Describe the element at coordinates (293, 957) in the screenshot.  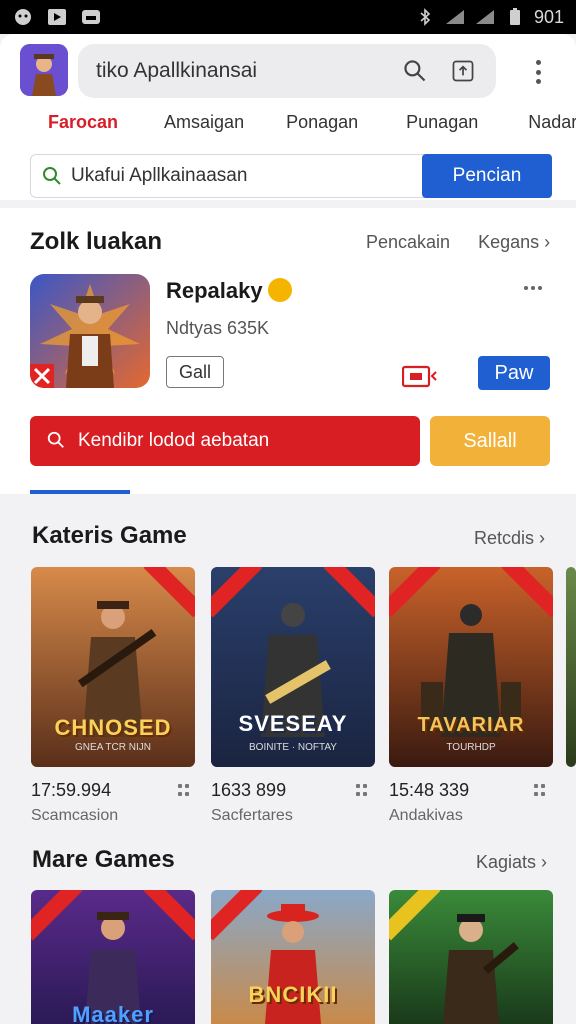
I see `more-card-2: BNCIKII` at that location.